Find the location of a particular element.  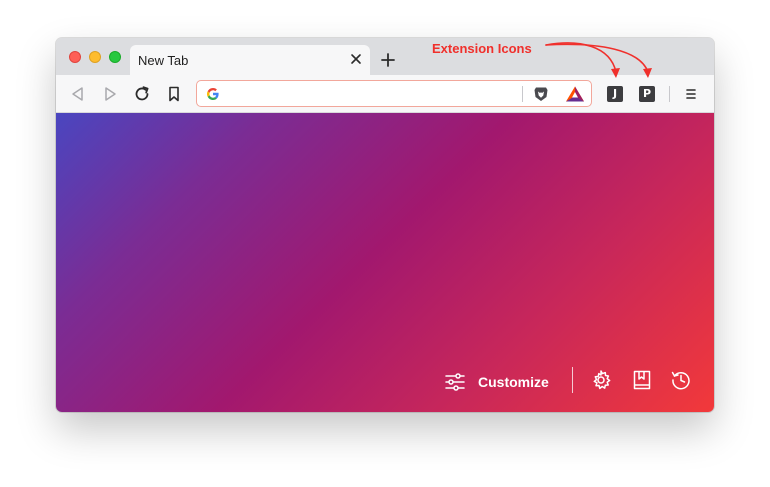

zoom-window-button is located at coordinates (115, 57).